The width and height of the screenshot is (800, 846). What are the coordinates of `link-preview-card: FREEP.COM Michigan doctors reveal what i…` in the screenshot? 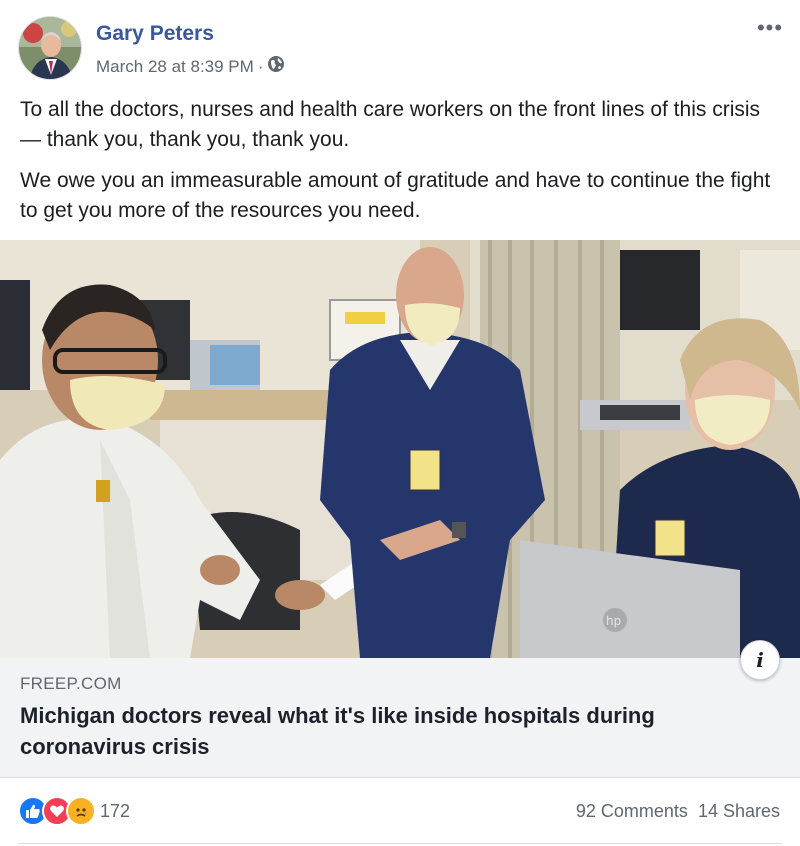 It's located at (400, 718).